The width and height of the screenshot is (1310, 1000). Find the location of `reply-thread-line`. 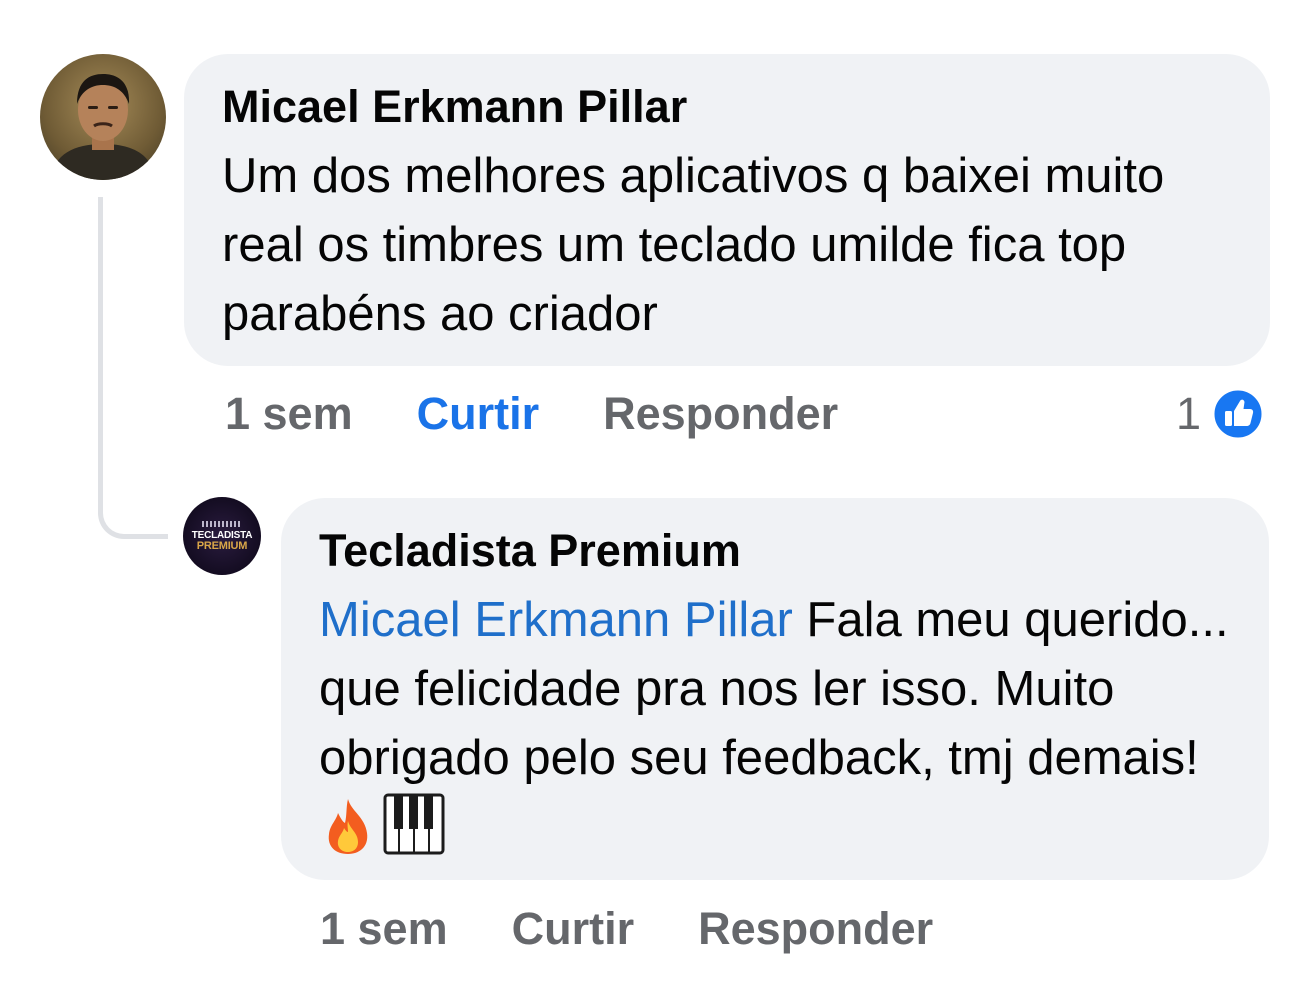

reply-thread-line is located at coordinates (133, 368).